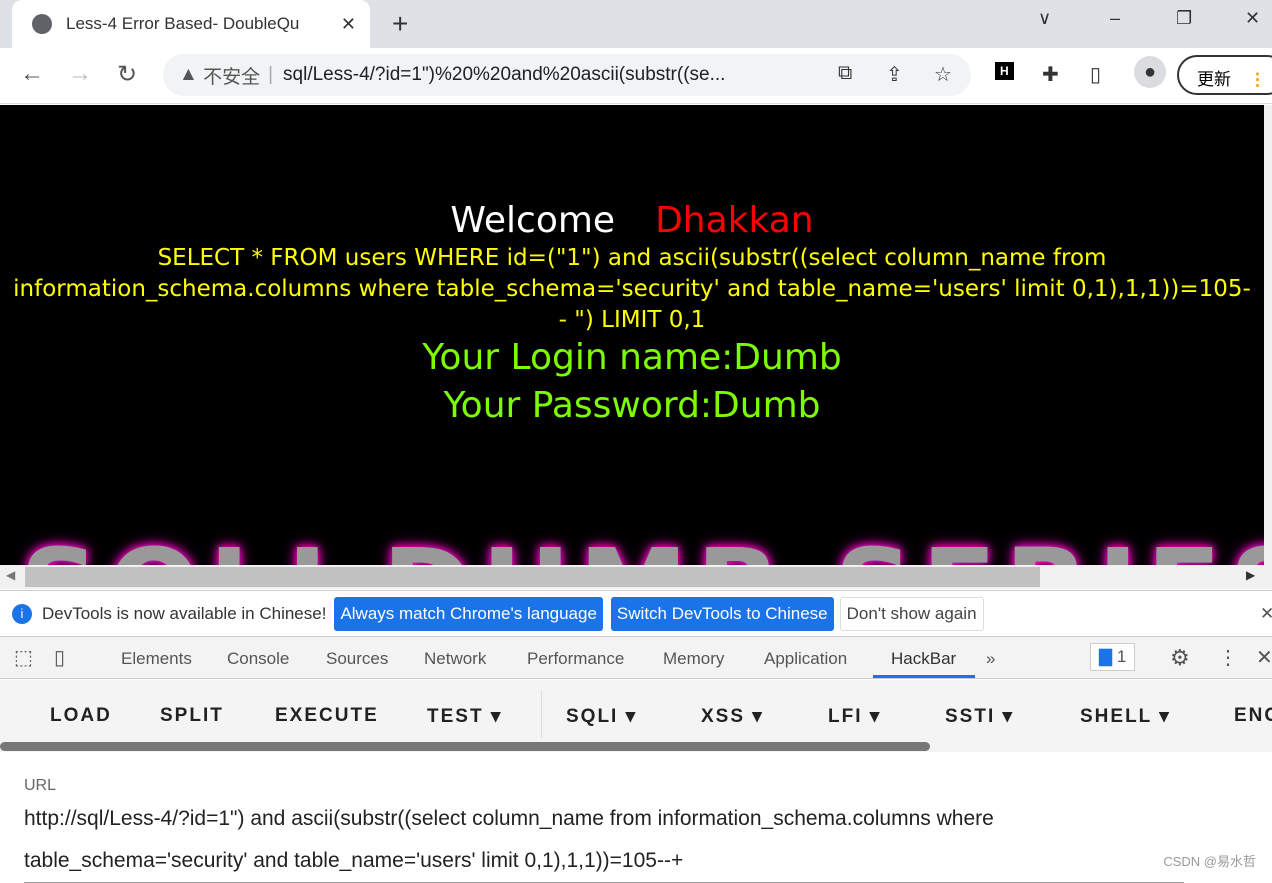 The image size is (1272, 883). What do you see at coordinates (1044, 18) in the screenshot?
I see `tab-search-icon: ∨` at bounding box center [1044, 18].